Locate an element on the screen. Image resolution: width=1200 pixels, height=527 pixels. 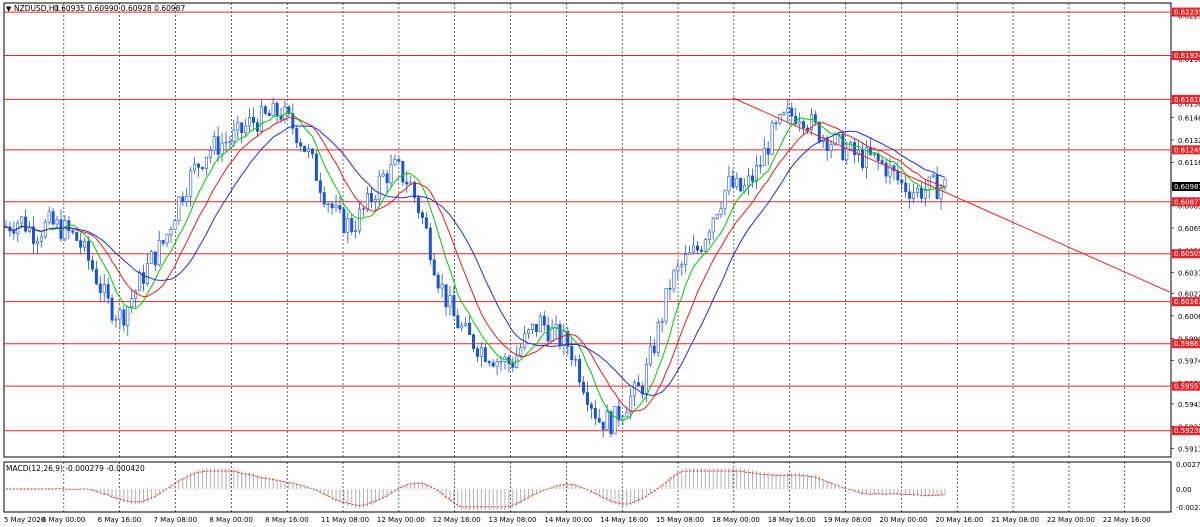
x-tick-label: 18 May 16:00 is located at coordinates (792, 520).